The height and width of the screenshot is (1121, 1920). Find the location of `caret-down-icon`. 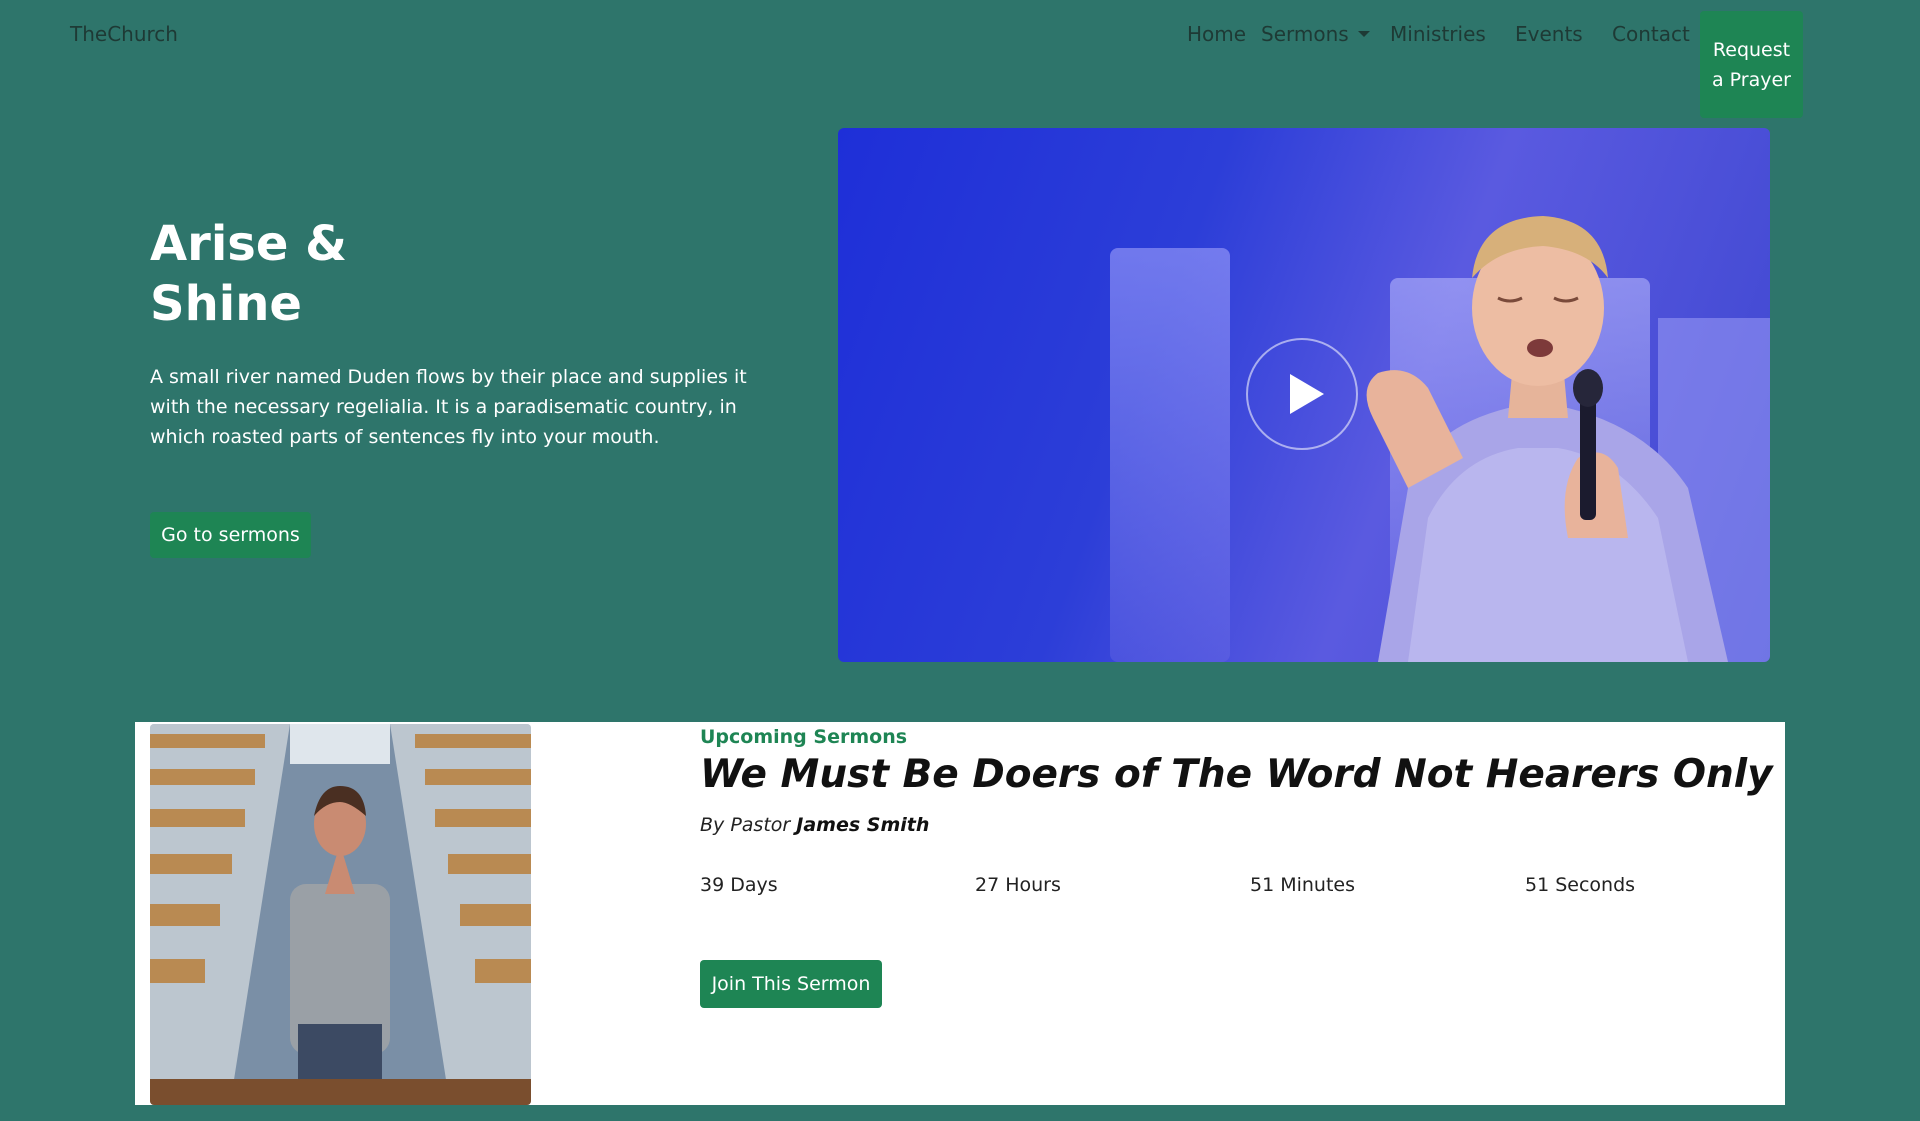

caret-down-icon is located at coordinates (1363, 34).